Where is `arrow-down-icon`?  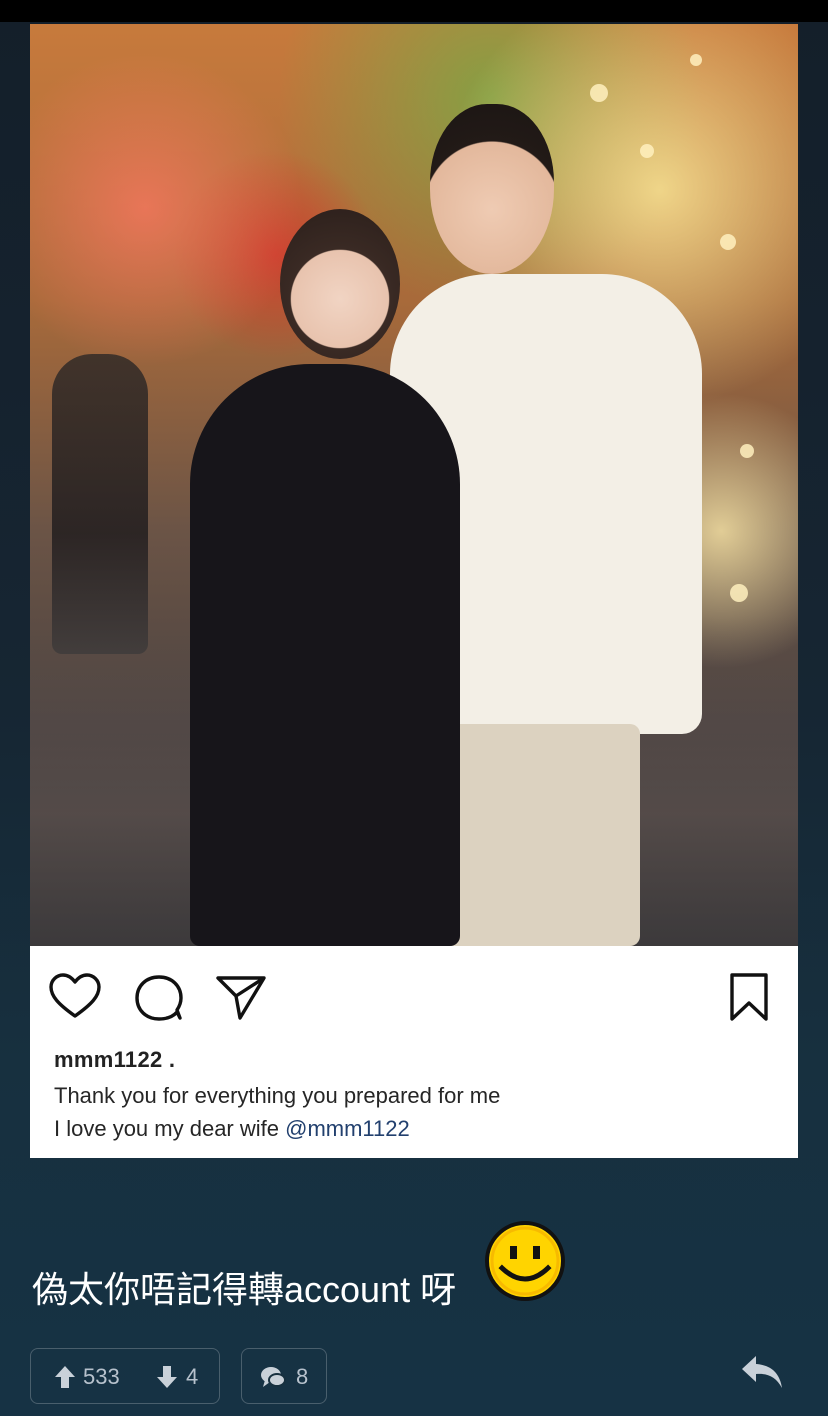
arrow-down-icon is located at coordinates (167, 1377).